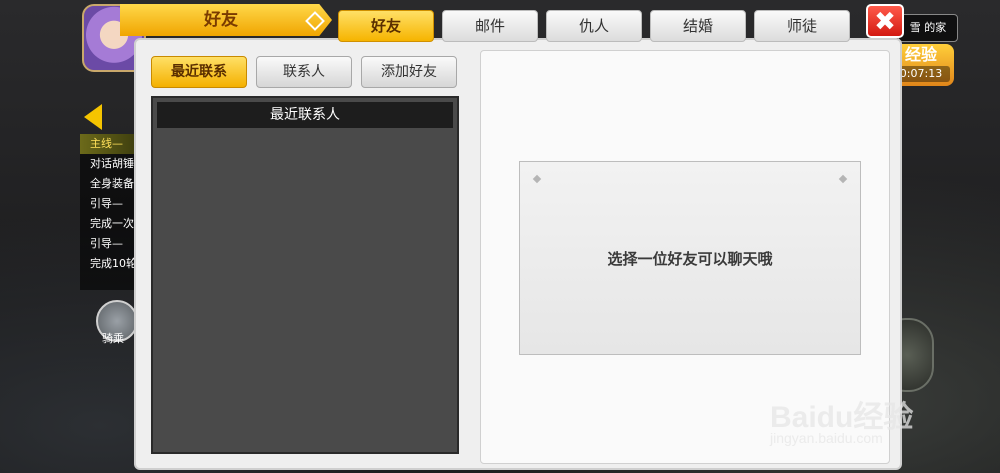  Describe the element at coordinates (698, 26) in the screenshot. I see `tab-marriage: 结婚` at that location.